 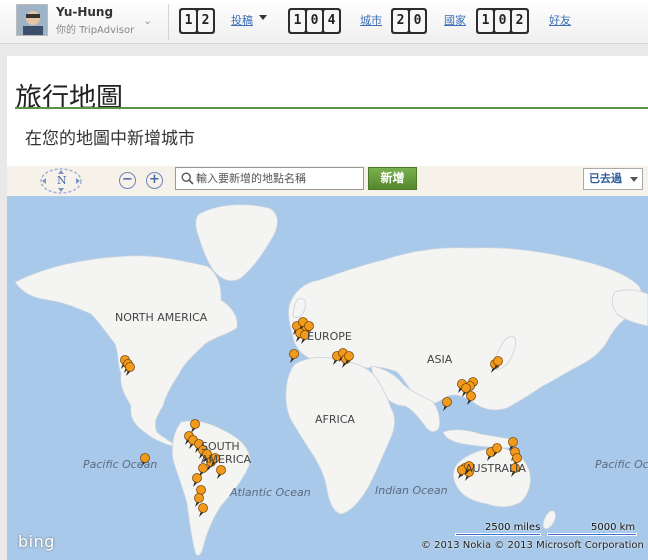 I want to click on scale-miles-label: 2500 miles, so click(x=513, y=527).